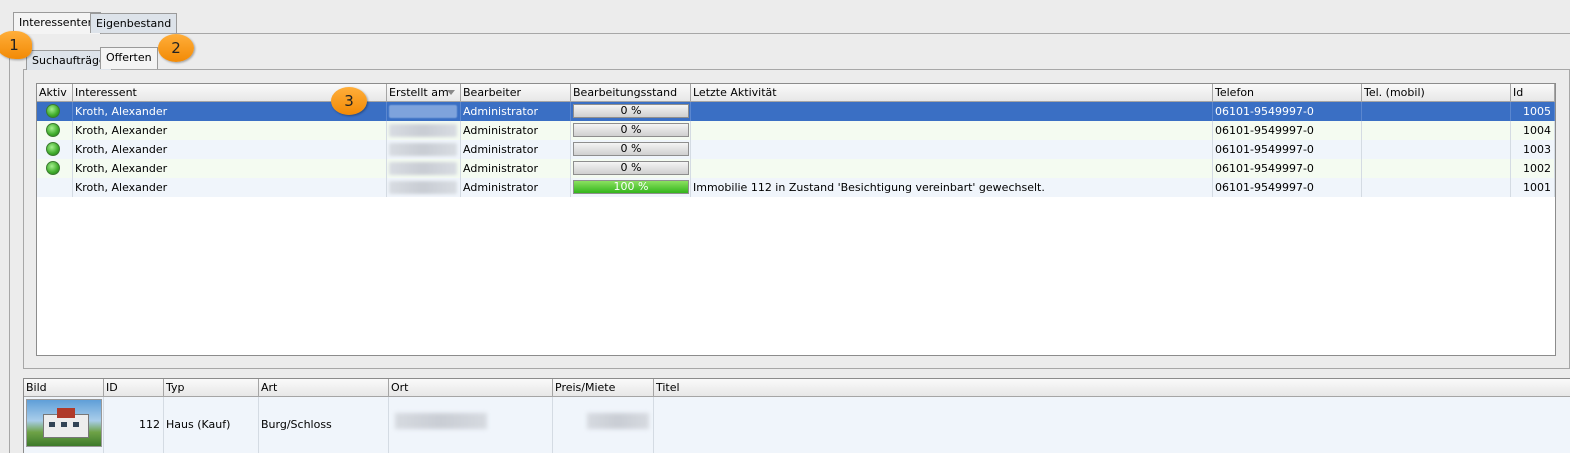 Image resolution: width=1570 pixels, height=453 pixels. Describe the element at coordinates (1533, 92) in the screenshot. I see `col-id: Id` at that location.